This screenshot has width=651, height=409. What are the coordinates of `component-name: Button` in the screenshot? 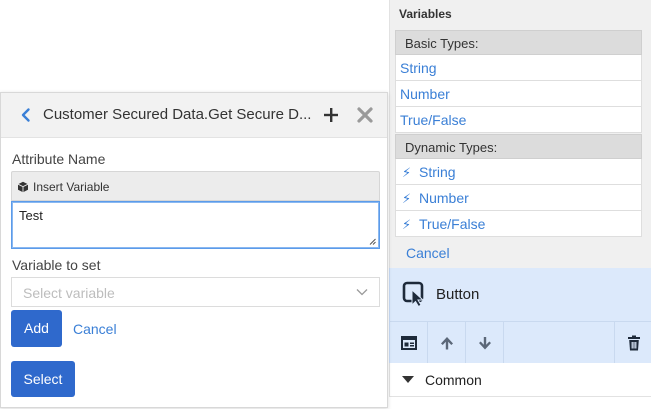 It's located at (458, 294).